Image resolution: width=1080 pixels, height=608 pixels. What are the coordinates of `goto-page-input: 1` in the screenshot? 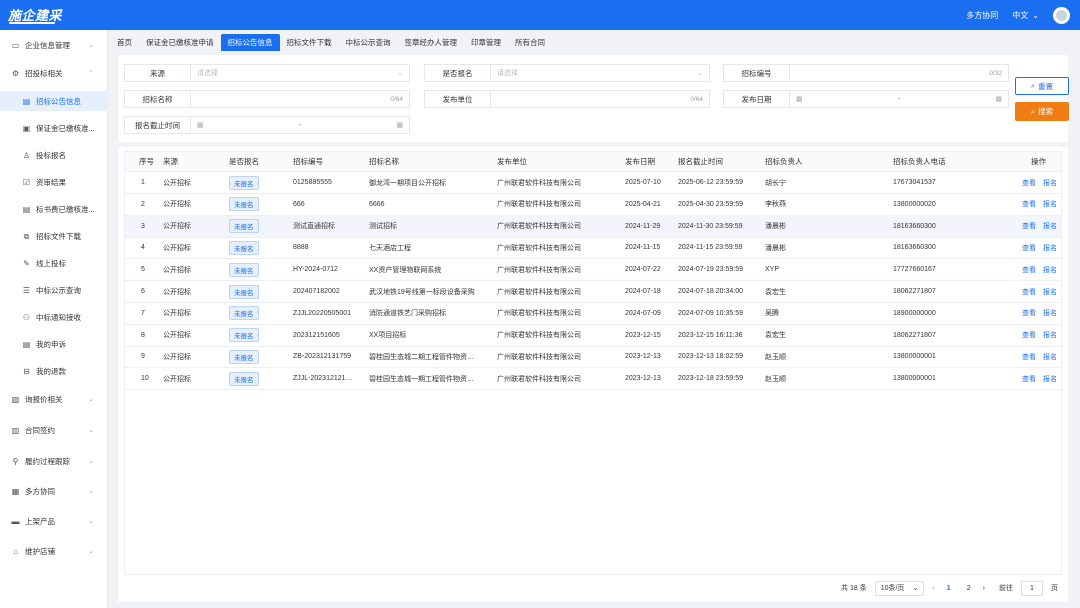 It's located at (1032, 588).